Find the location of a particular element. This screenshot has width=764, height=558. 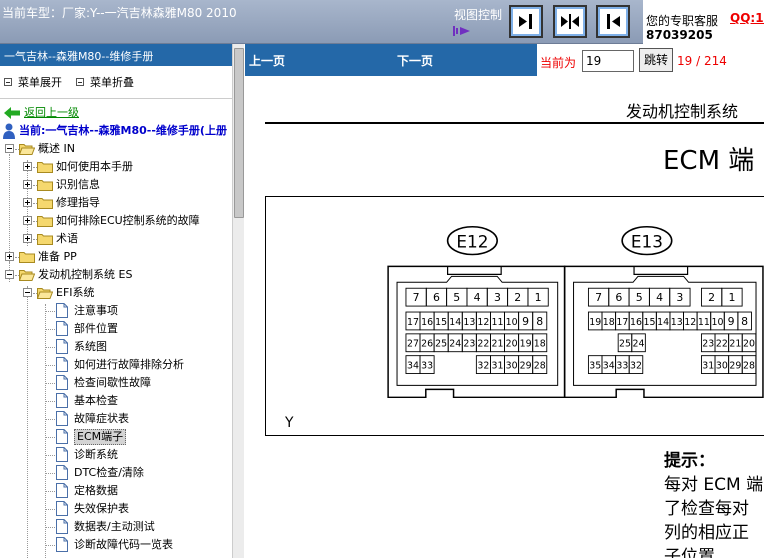

split-view-button is located at coordinates (570, 21).